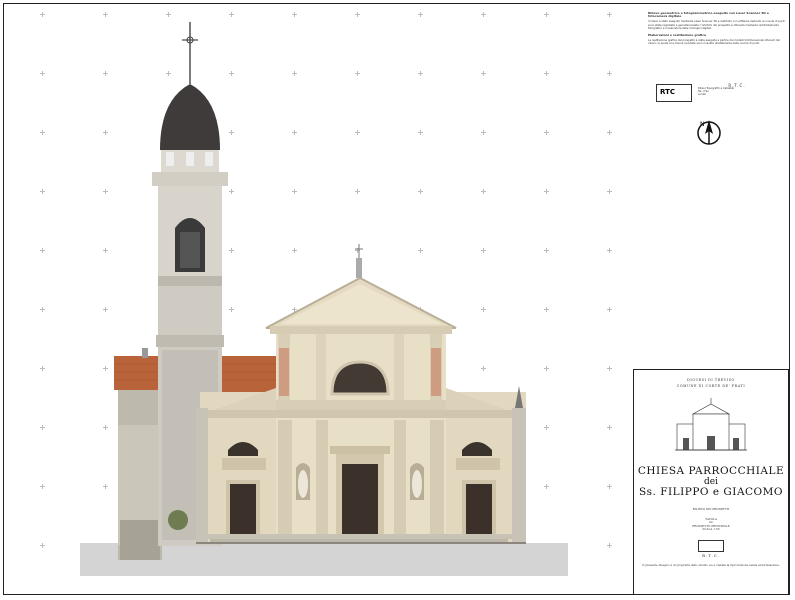 The image size is (795, 600). I want to click on diocese-label: DIOCESI DI TREVISO, so click(711, 380).